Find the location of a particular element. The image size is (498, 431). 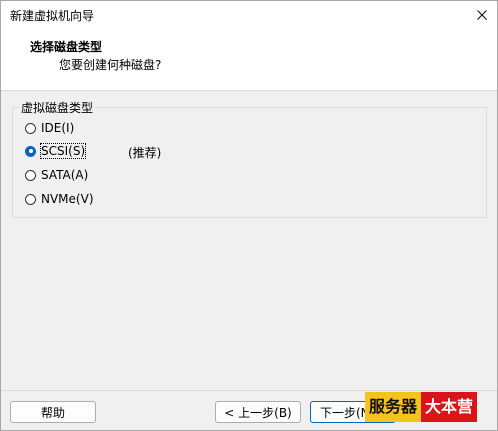

close-button is located at coordinates (482, 15).